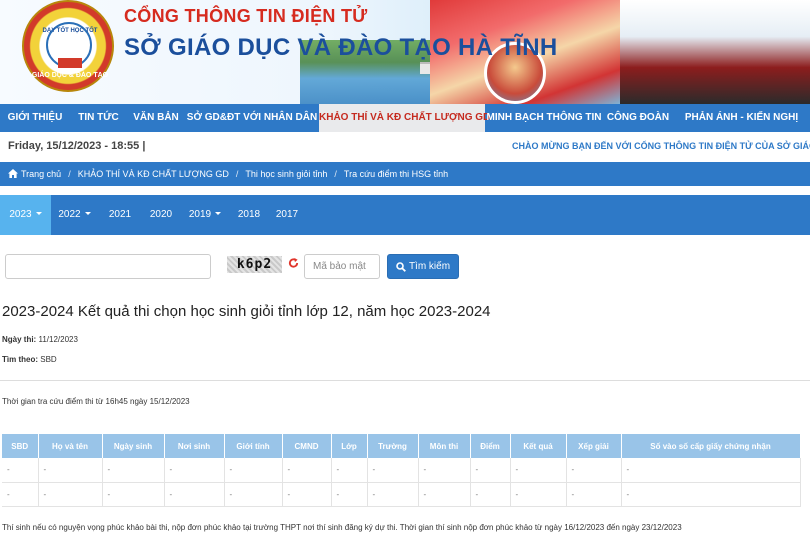  I want to click on home-icon, so click(13, 173).